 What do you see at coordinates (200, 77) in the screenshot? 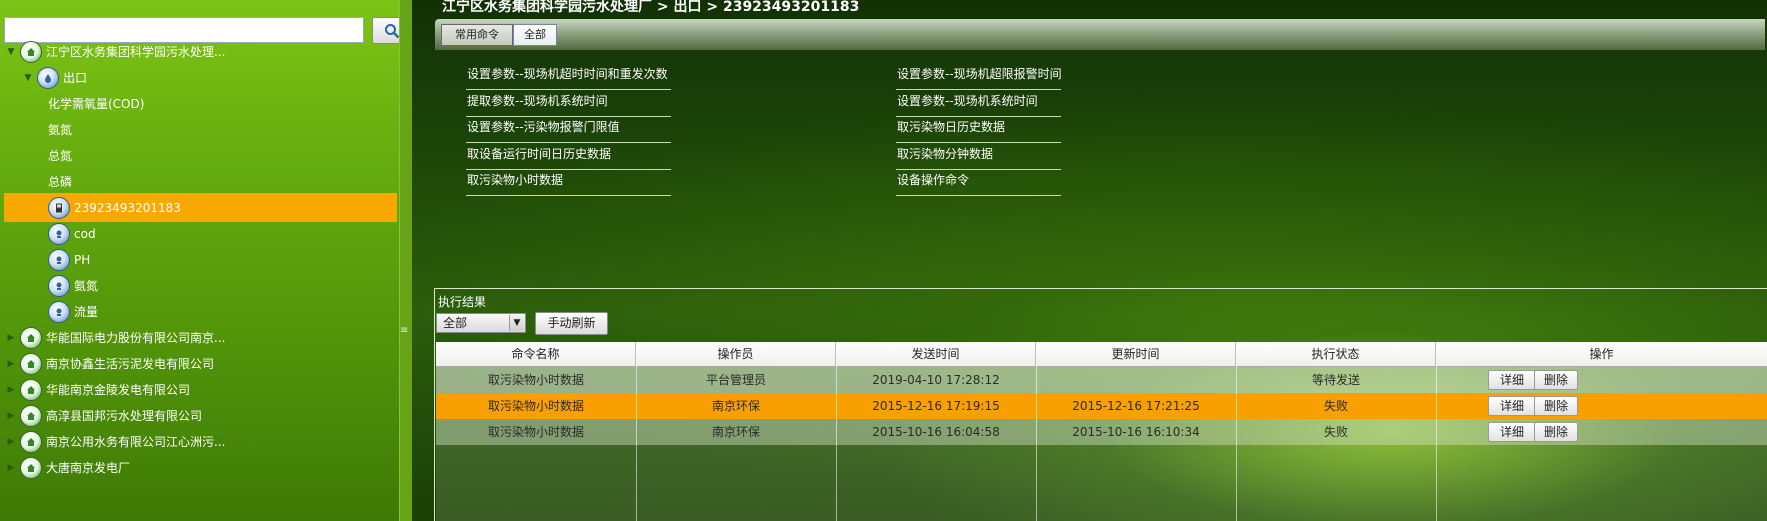
I see `tree-item: ▼ 出口` at bounding box center [200, 77].